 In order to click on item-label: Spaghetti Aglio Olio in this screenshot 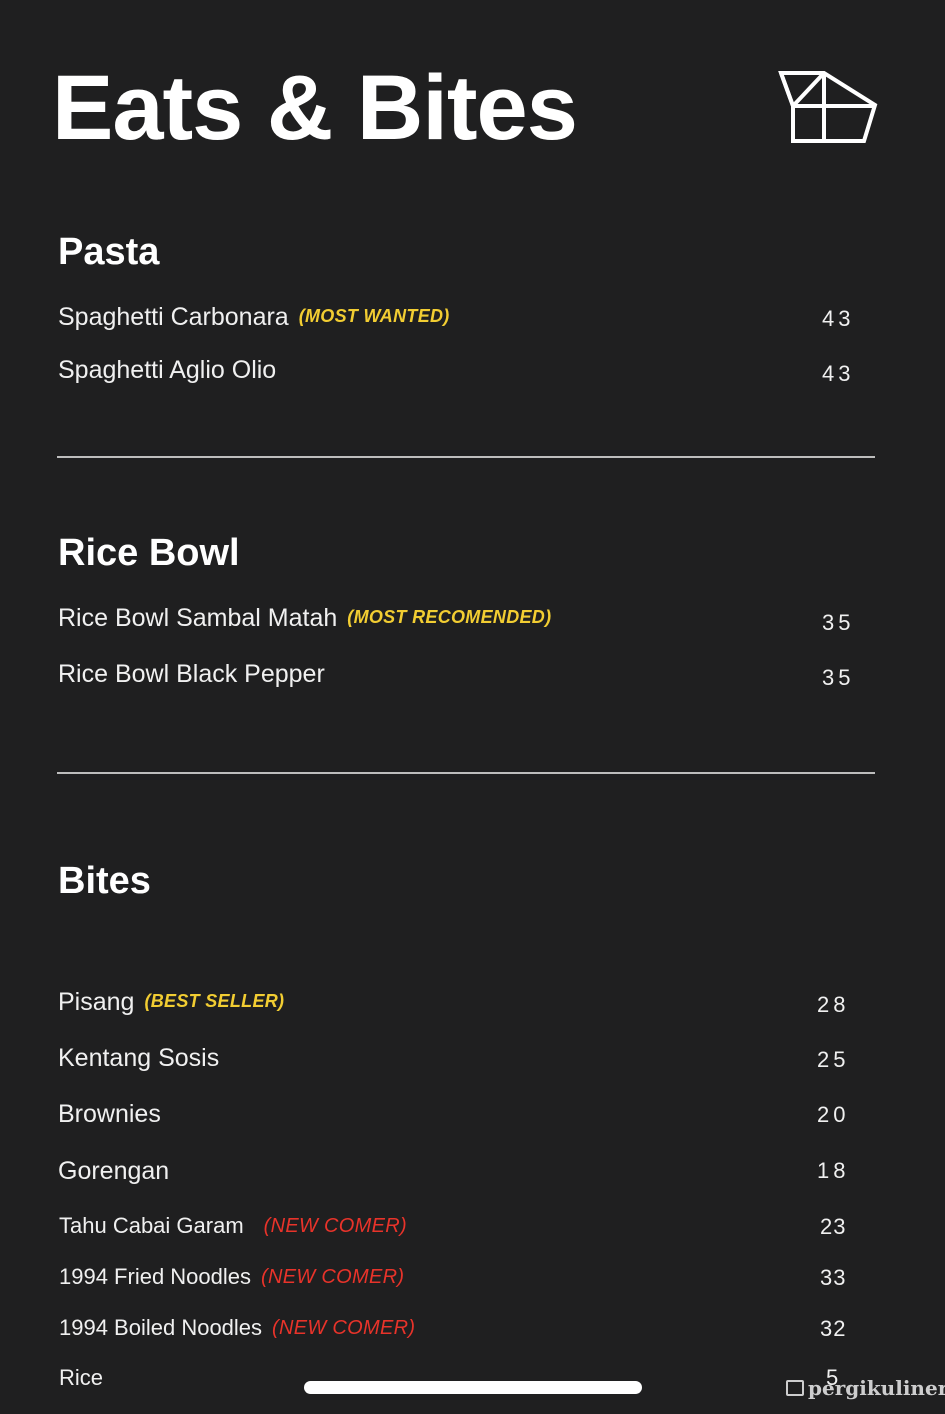, I will do `click(167, 370)`.